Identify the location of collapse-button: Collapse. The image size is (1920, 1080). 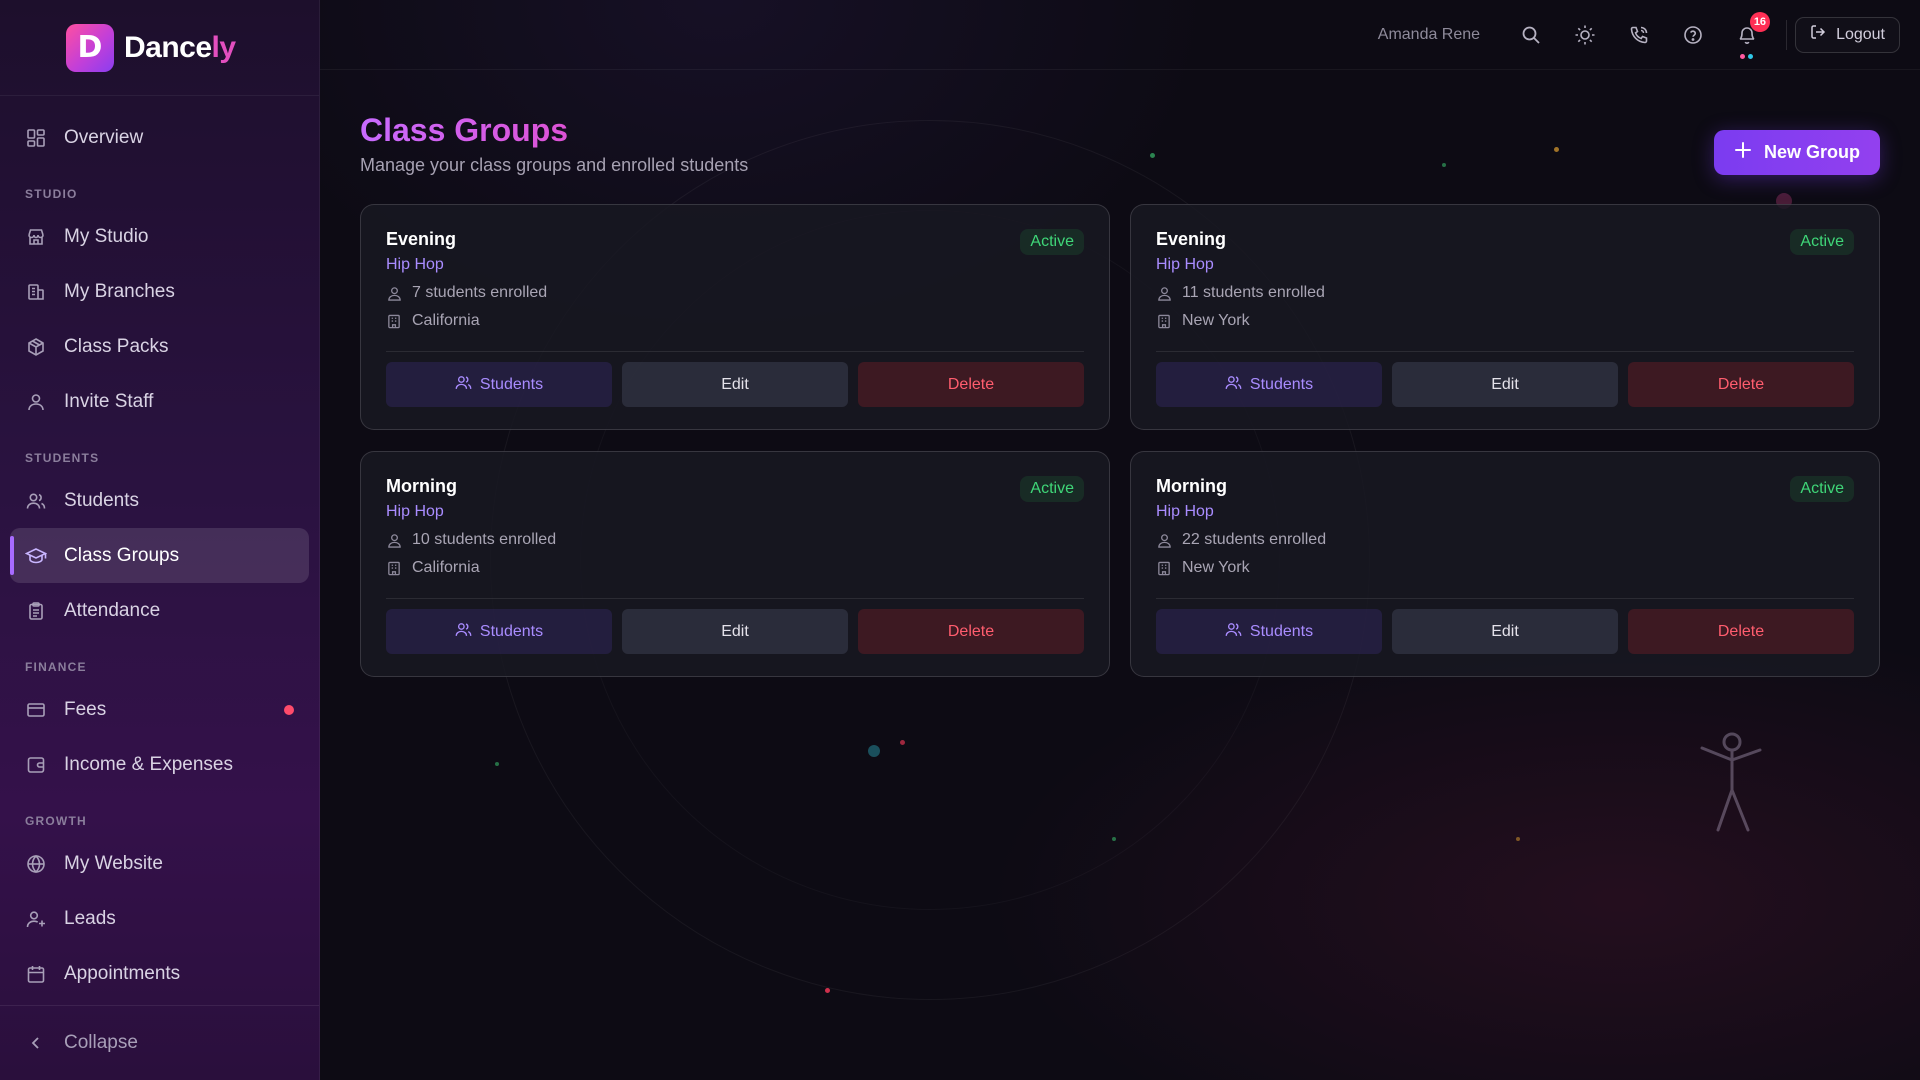
(159, 1042).